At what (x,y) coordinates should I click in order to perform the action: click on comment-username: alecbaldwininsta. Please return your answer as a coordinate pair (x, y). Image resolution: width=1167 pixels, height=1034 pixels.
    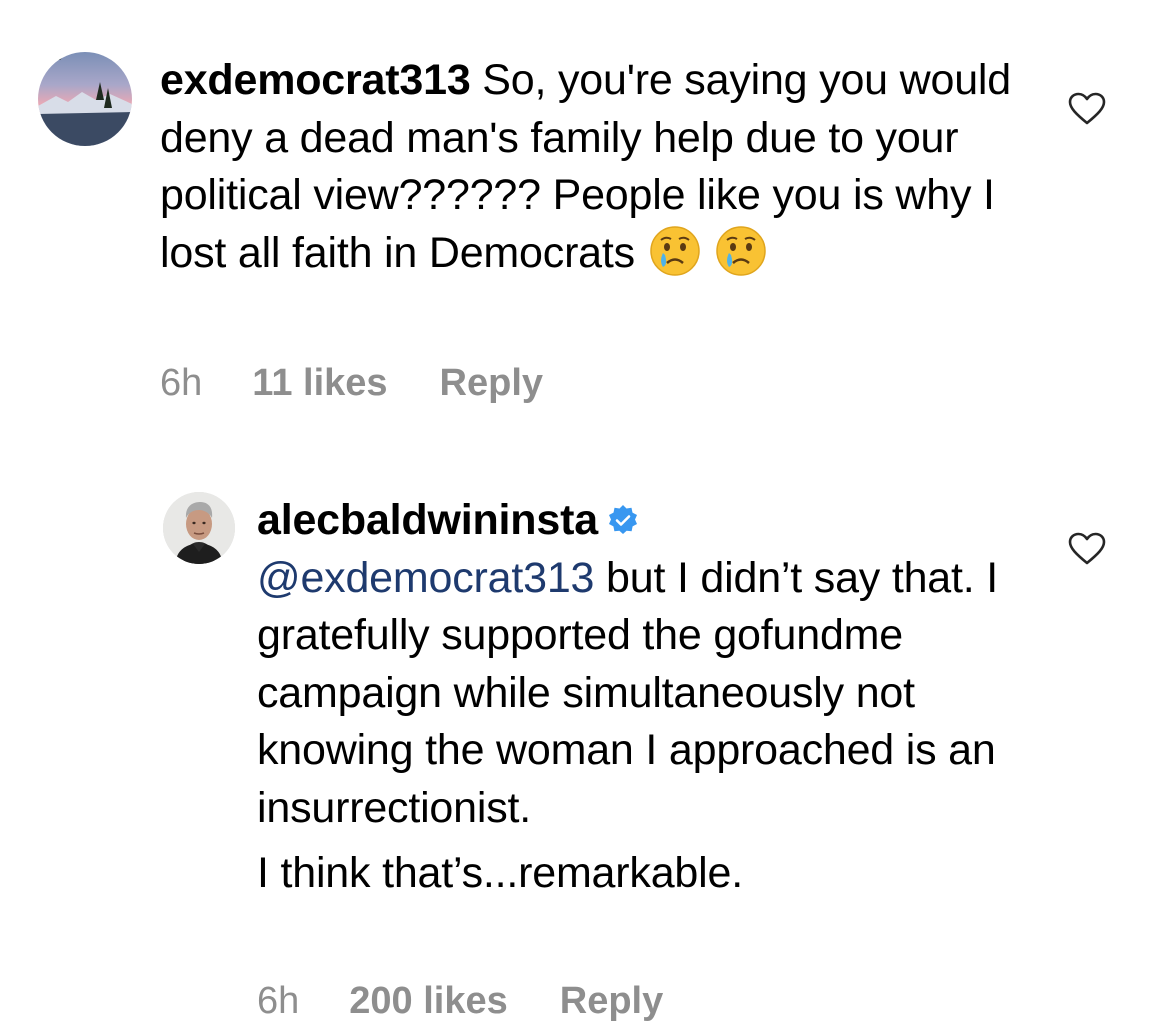
    Looking at the image, I should click on (427, 520).